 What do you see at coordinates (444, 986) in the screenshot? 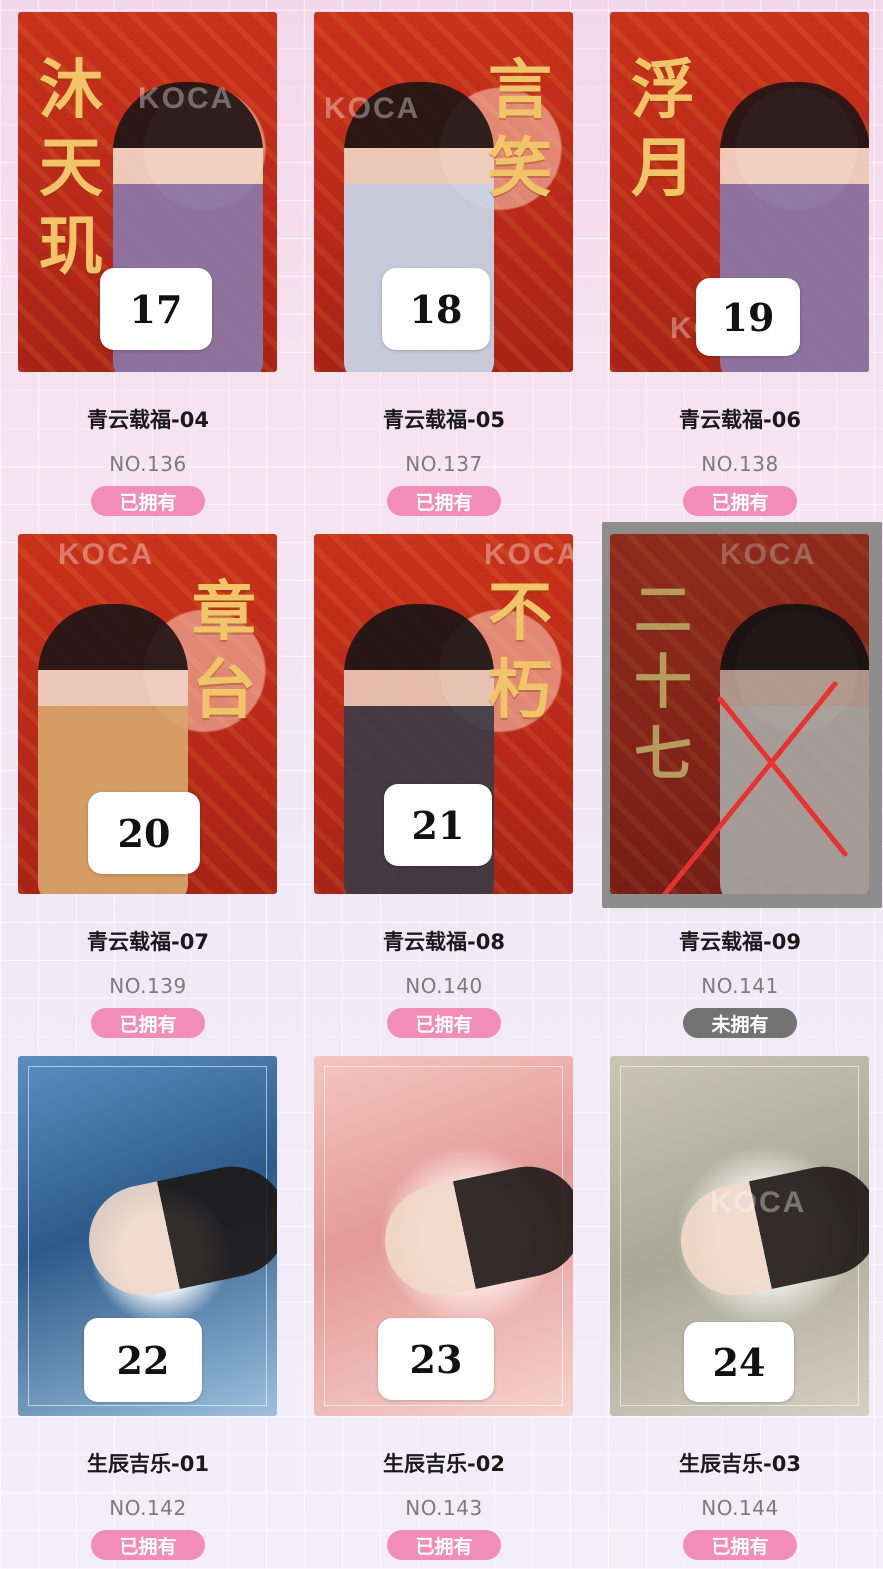
I see `card-serial-number: NO.140` at bounding box center [444, 986].